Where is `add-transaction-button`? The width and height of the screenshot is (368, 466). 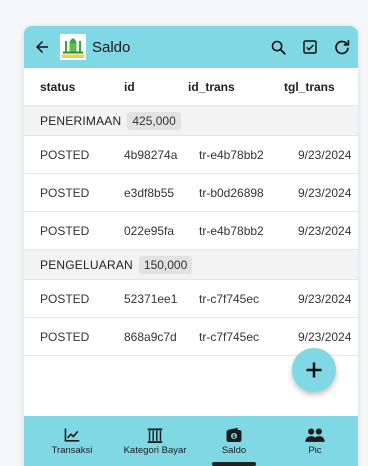 add-transaction-button is located at coordinates (314, 370).